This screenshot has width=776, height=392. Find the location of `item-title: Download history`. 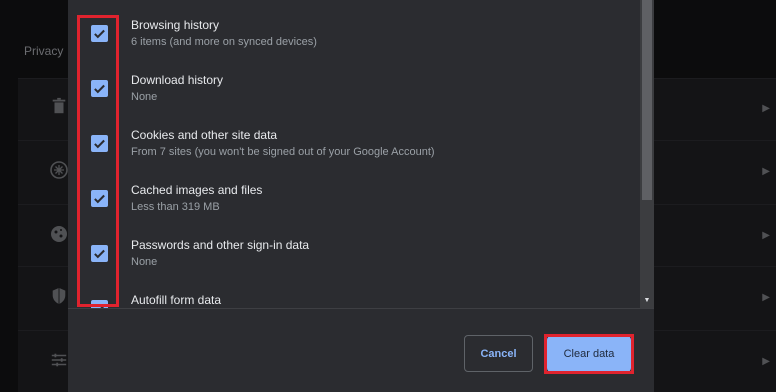

item-title: Download history is located at coordinates (177, 80).